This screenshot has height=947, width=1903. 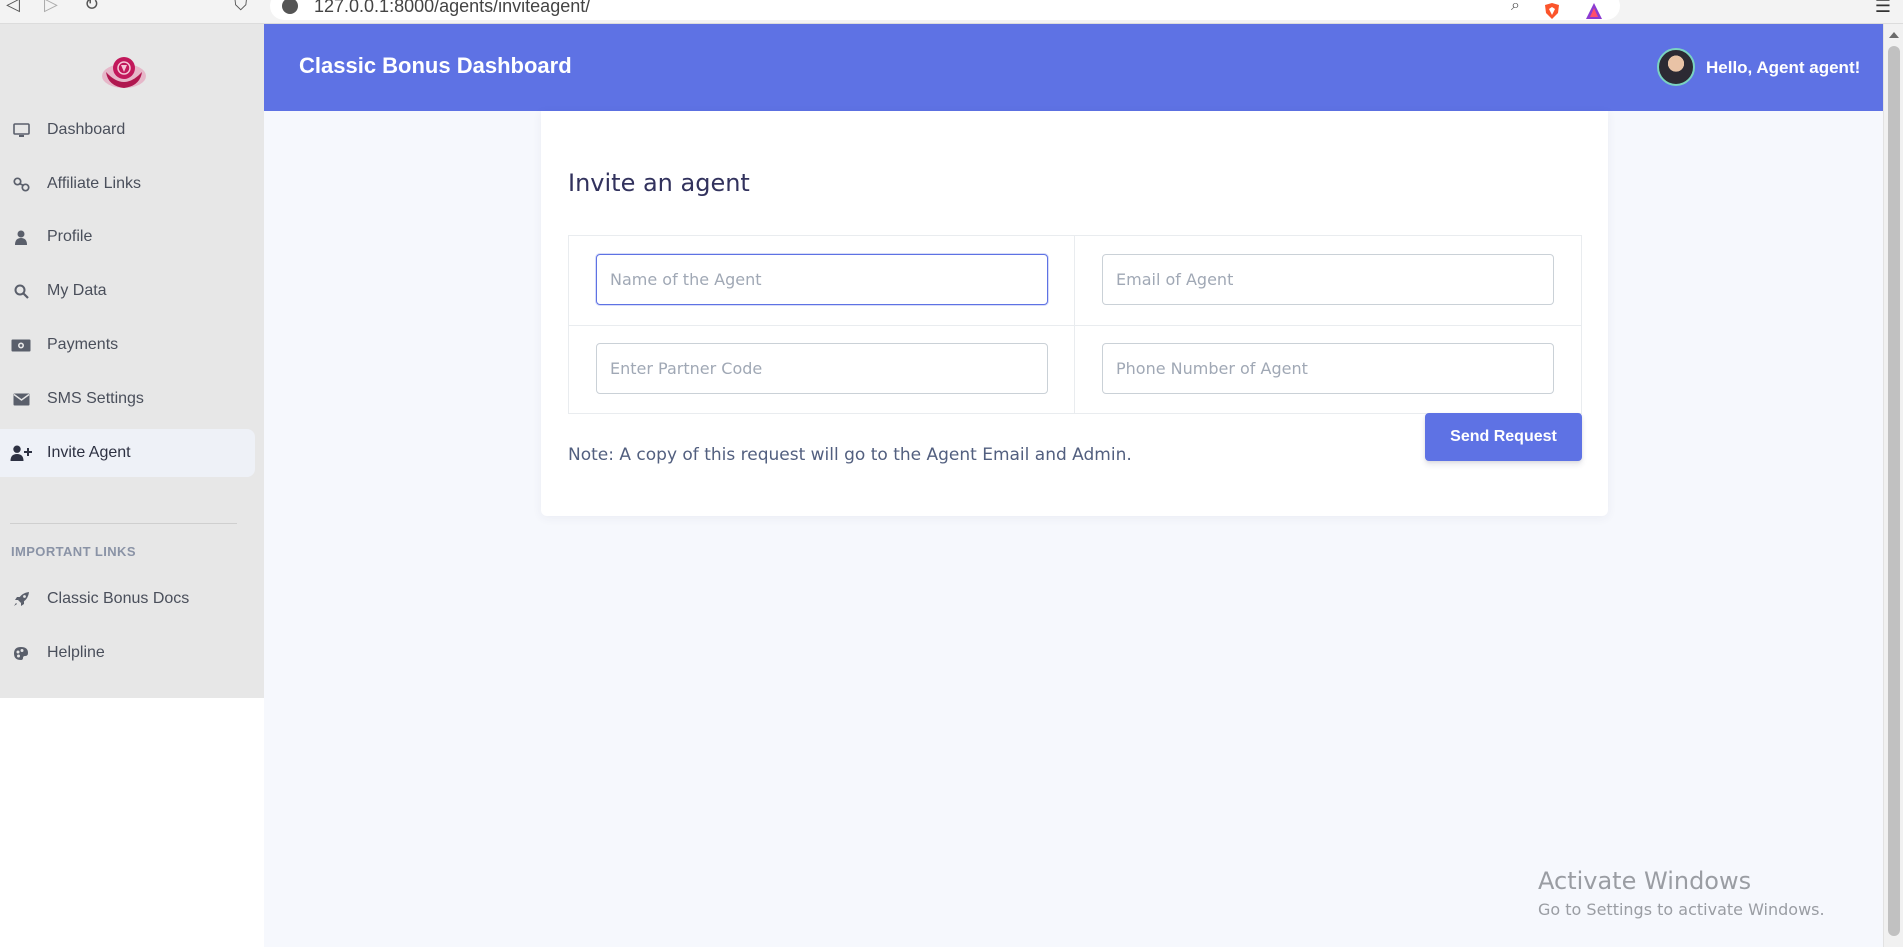 I want to click on sidebar-item-label: Classic Bonus Docs, so click(x=118, y=598).